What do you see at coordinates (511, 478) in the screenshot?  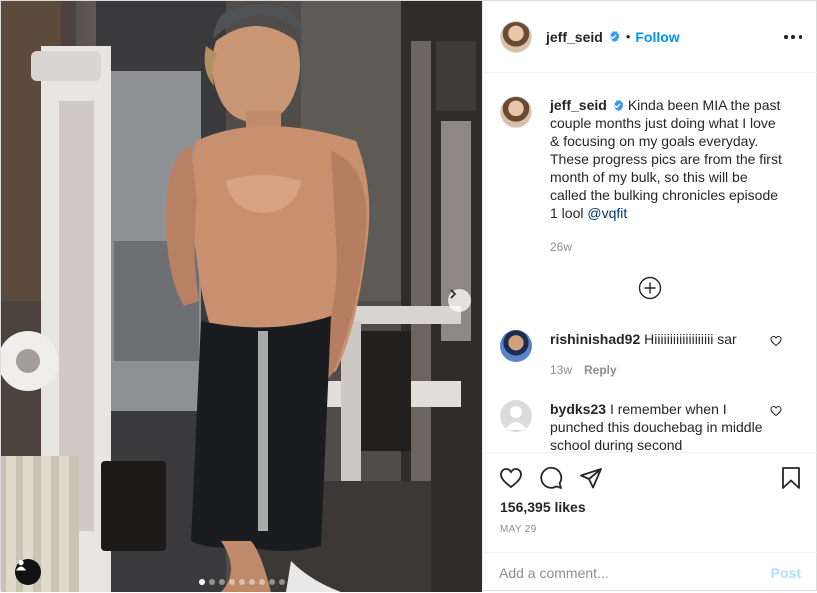 I see `heart-icon` at bounding box center [511, 478].